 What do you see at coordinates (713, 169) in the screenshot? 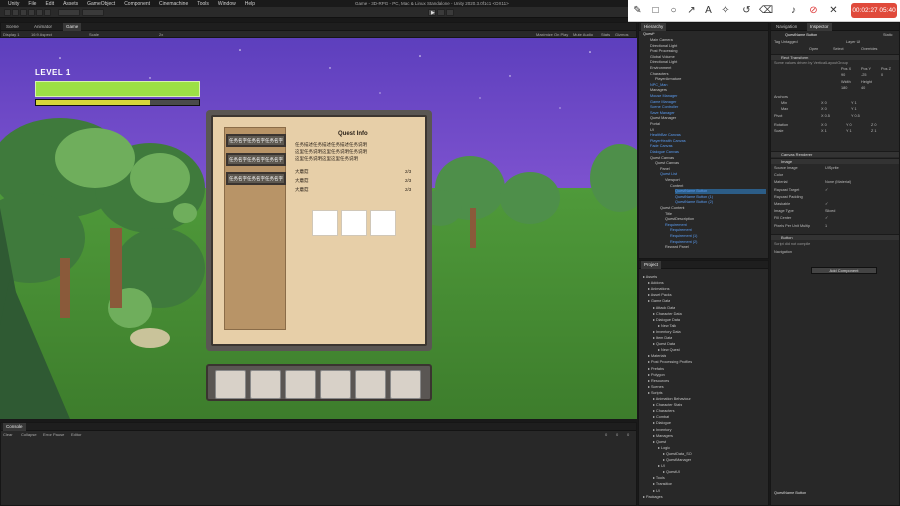
I see `hierarchy-item: Panel` at bounding box center [713, 169].